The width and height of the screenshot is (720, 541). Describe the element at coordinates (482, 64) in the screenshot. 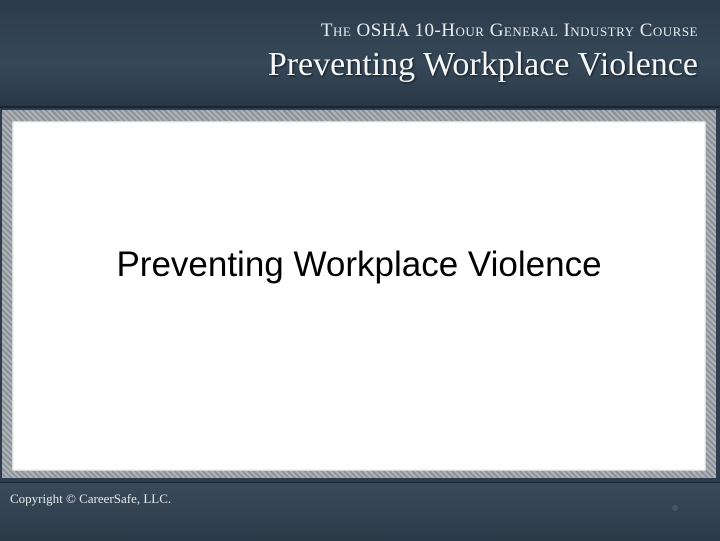

I see `header-title: Preventing Workplace Violence` at that location.